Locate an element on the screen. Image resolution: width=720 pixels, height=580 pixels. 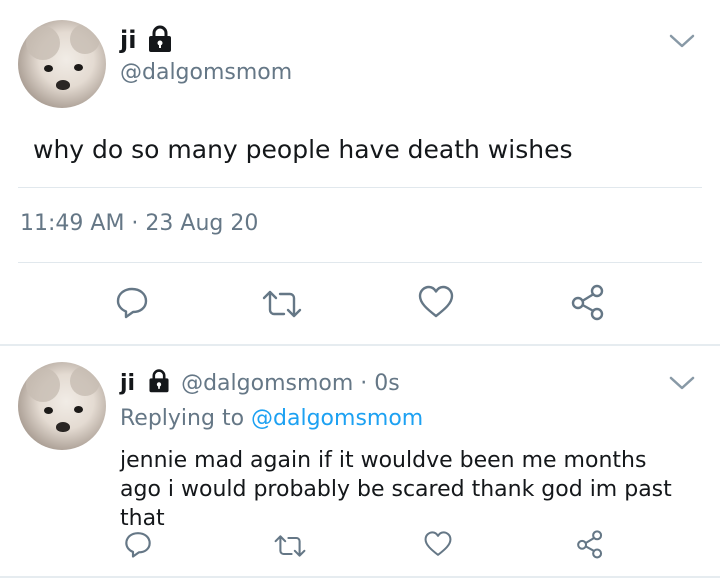
tweet-text: why do so many people have death wishes is located at coordinates (303, 149).